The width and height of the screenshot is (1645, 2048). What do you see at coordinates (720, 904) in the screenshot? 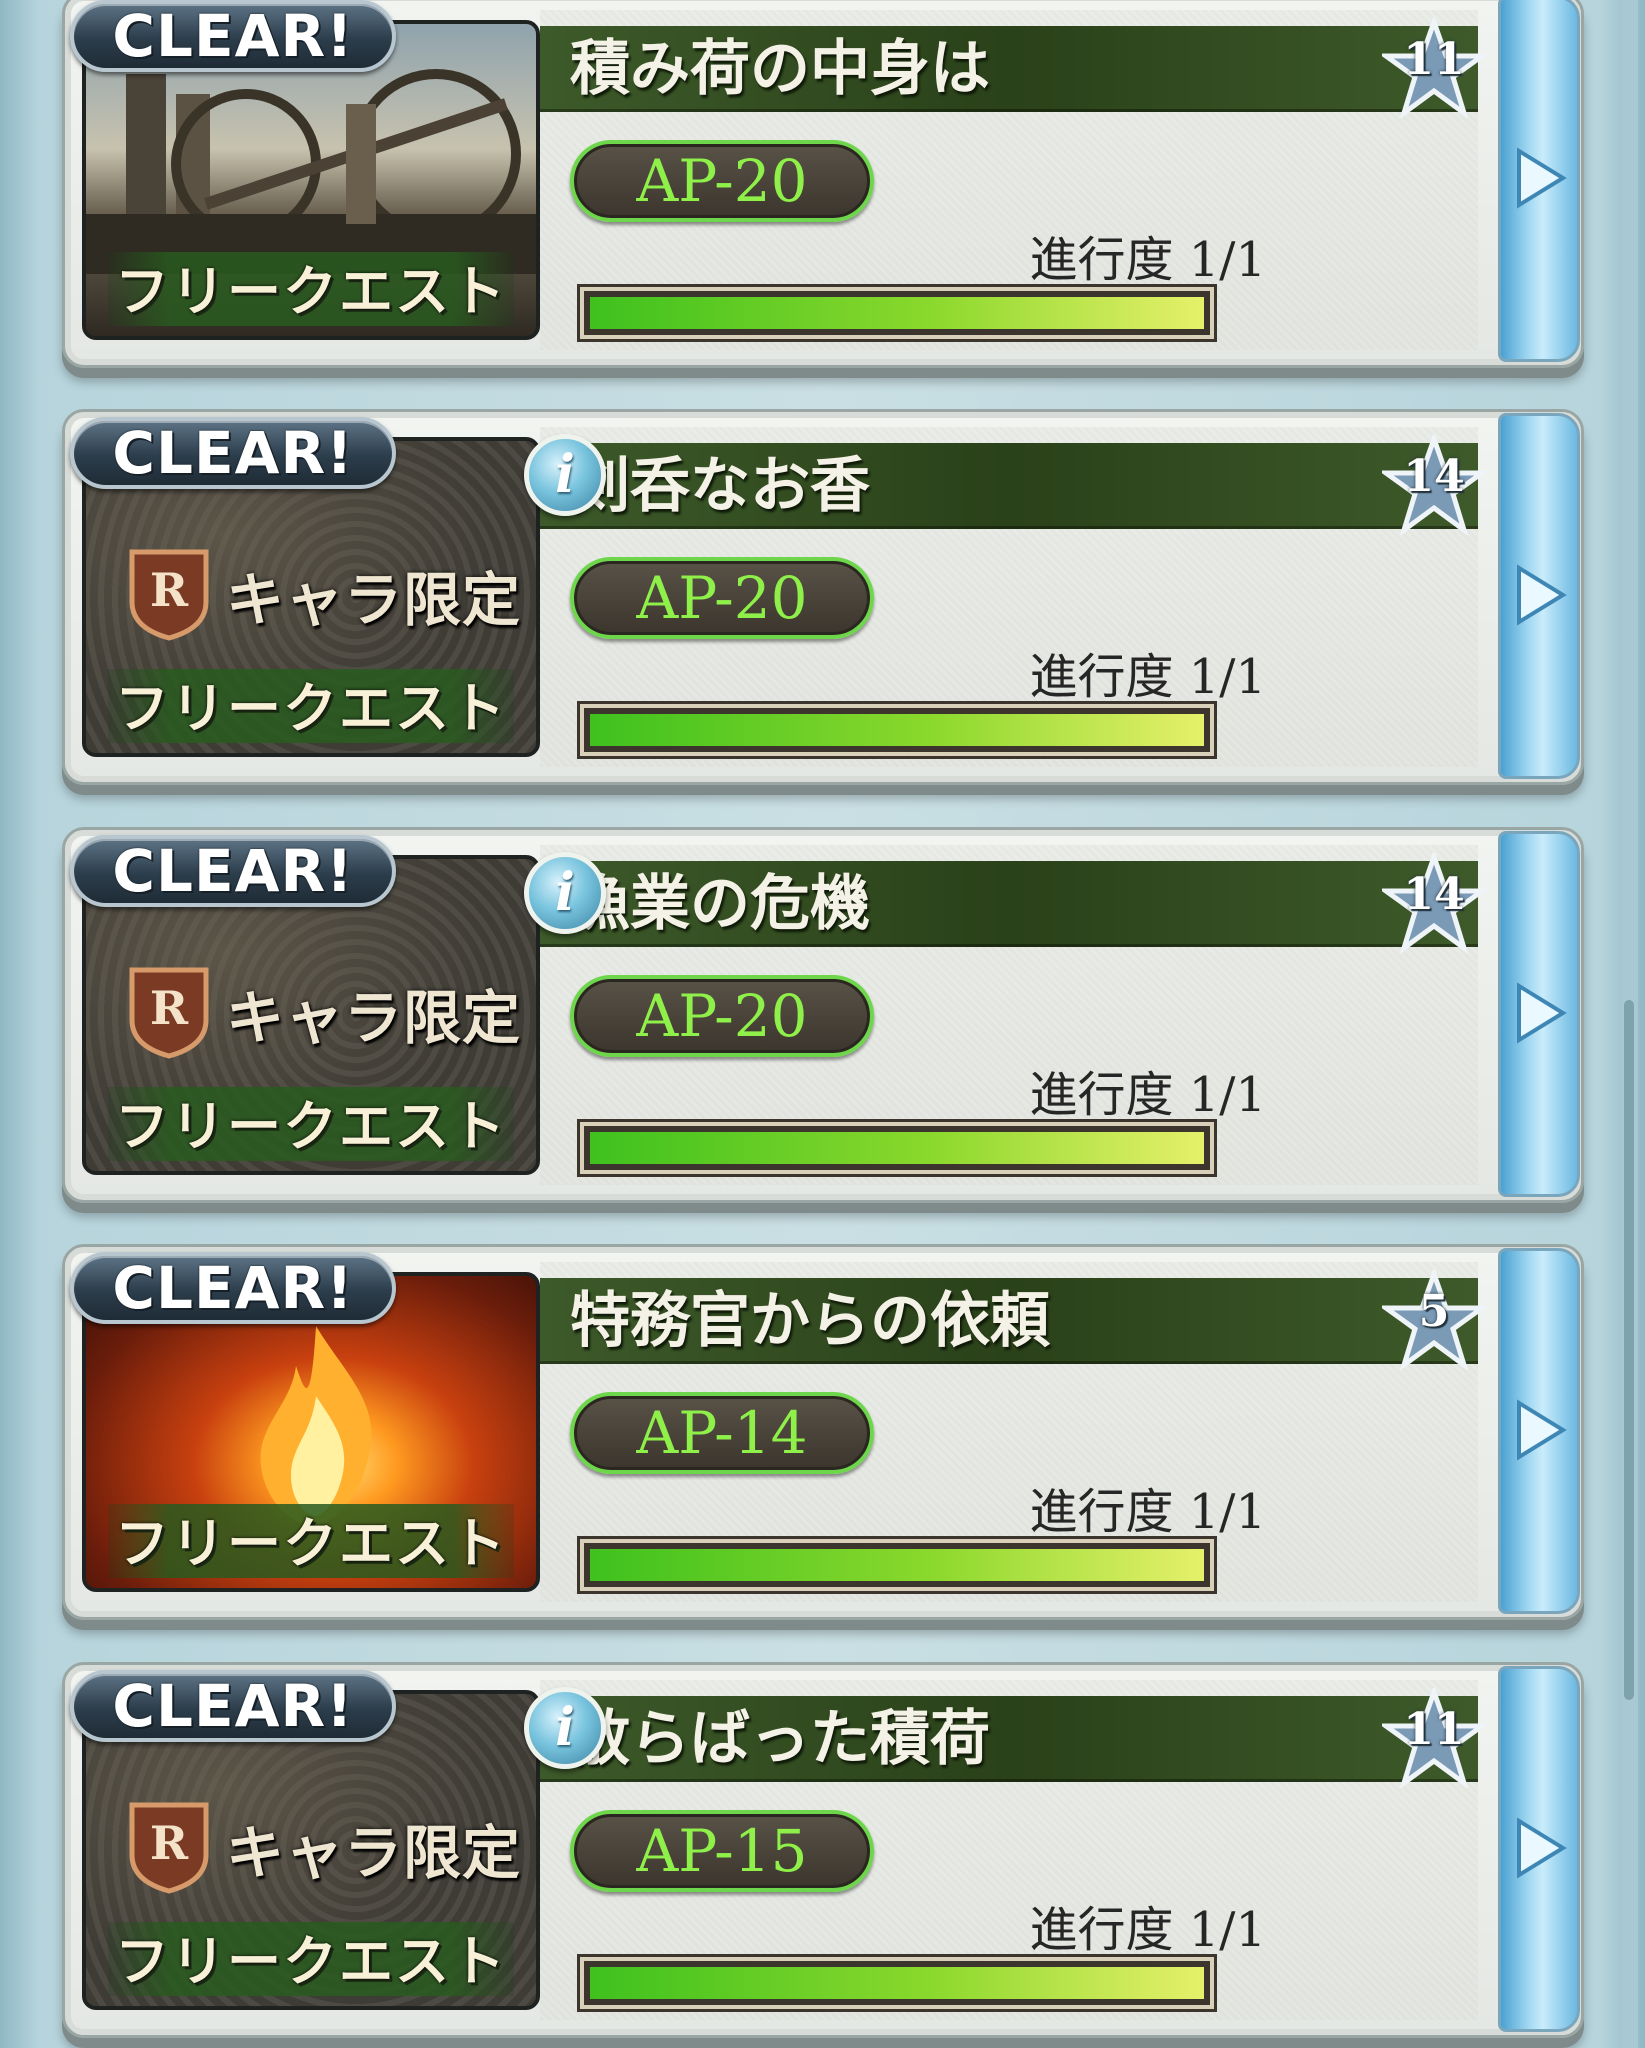
I see `quest-title: 漁業の危機` at bounding box center [720, 904].